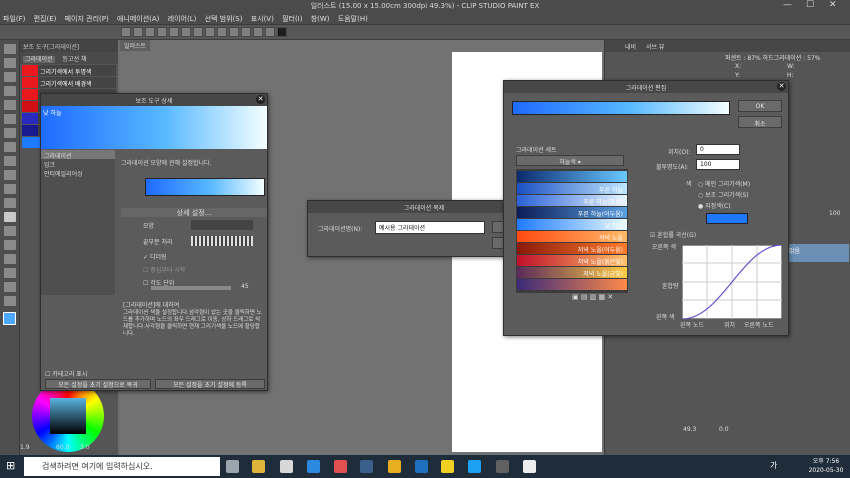  What do you see at coordinates (198, 32) in the screenshot?
I see `fill-icon` at bounding box center [198, 32].